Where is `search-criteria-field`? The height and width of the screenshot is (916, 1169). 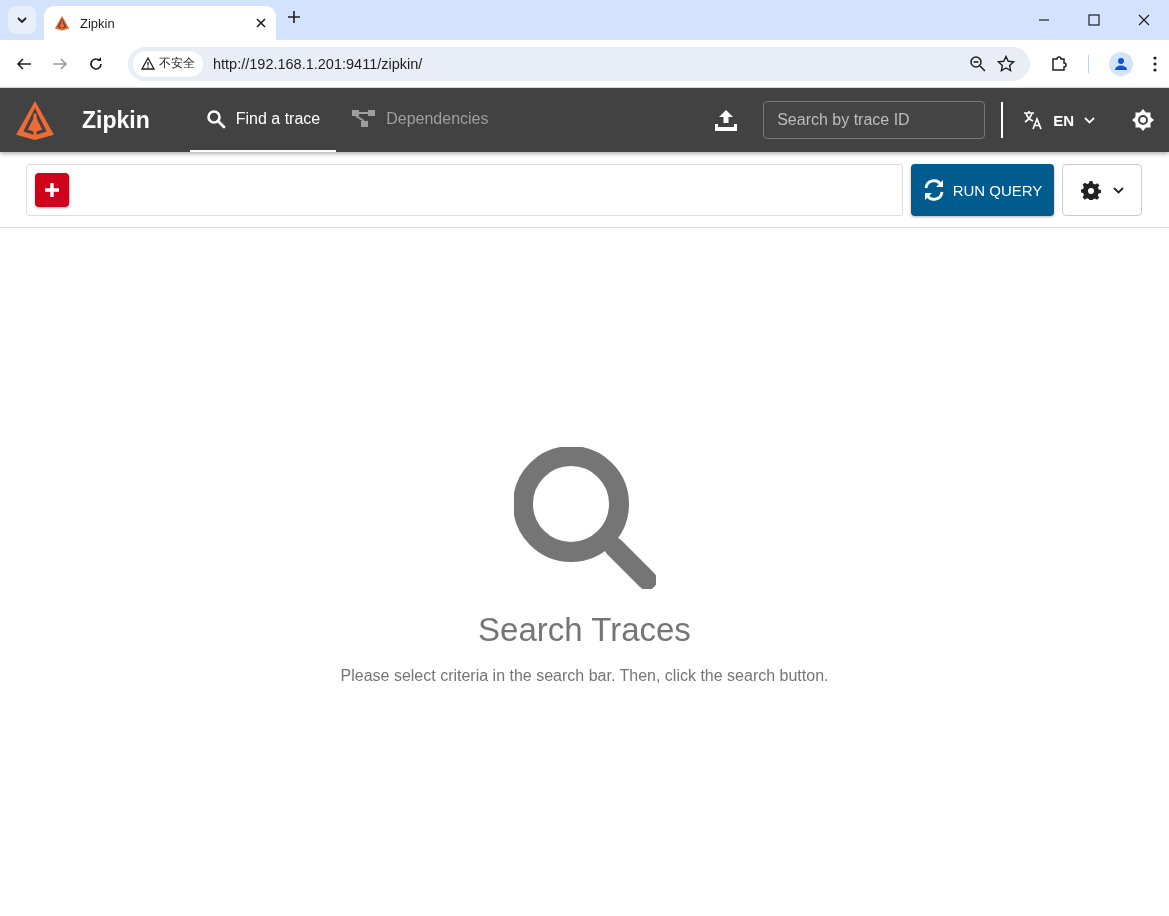
search-criteria-field is located at coordinates (464, 190).